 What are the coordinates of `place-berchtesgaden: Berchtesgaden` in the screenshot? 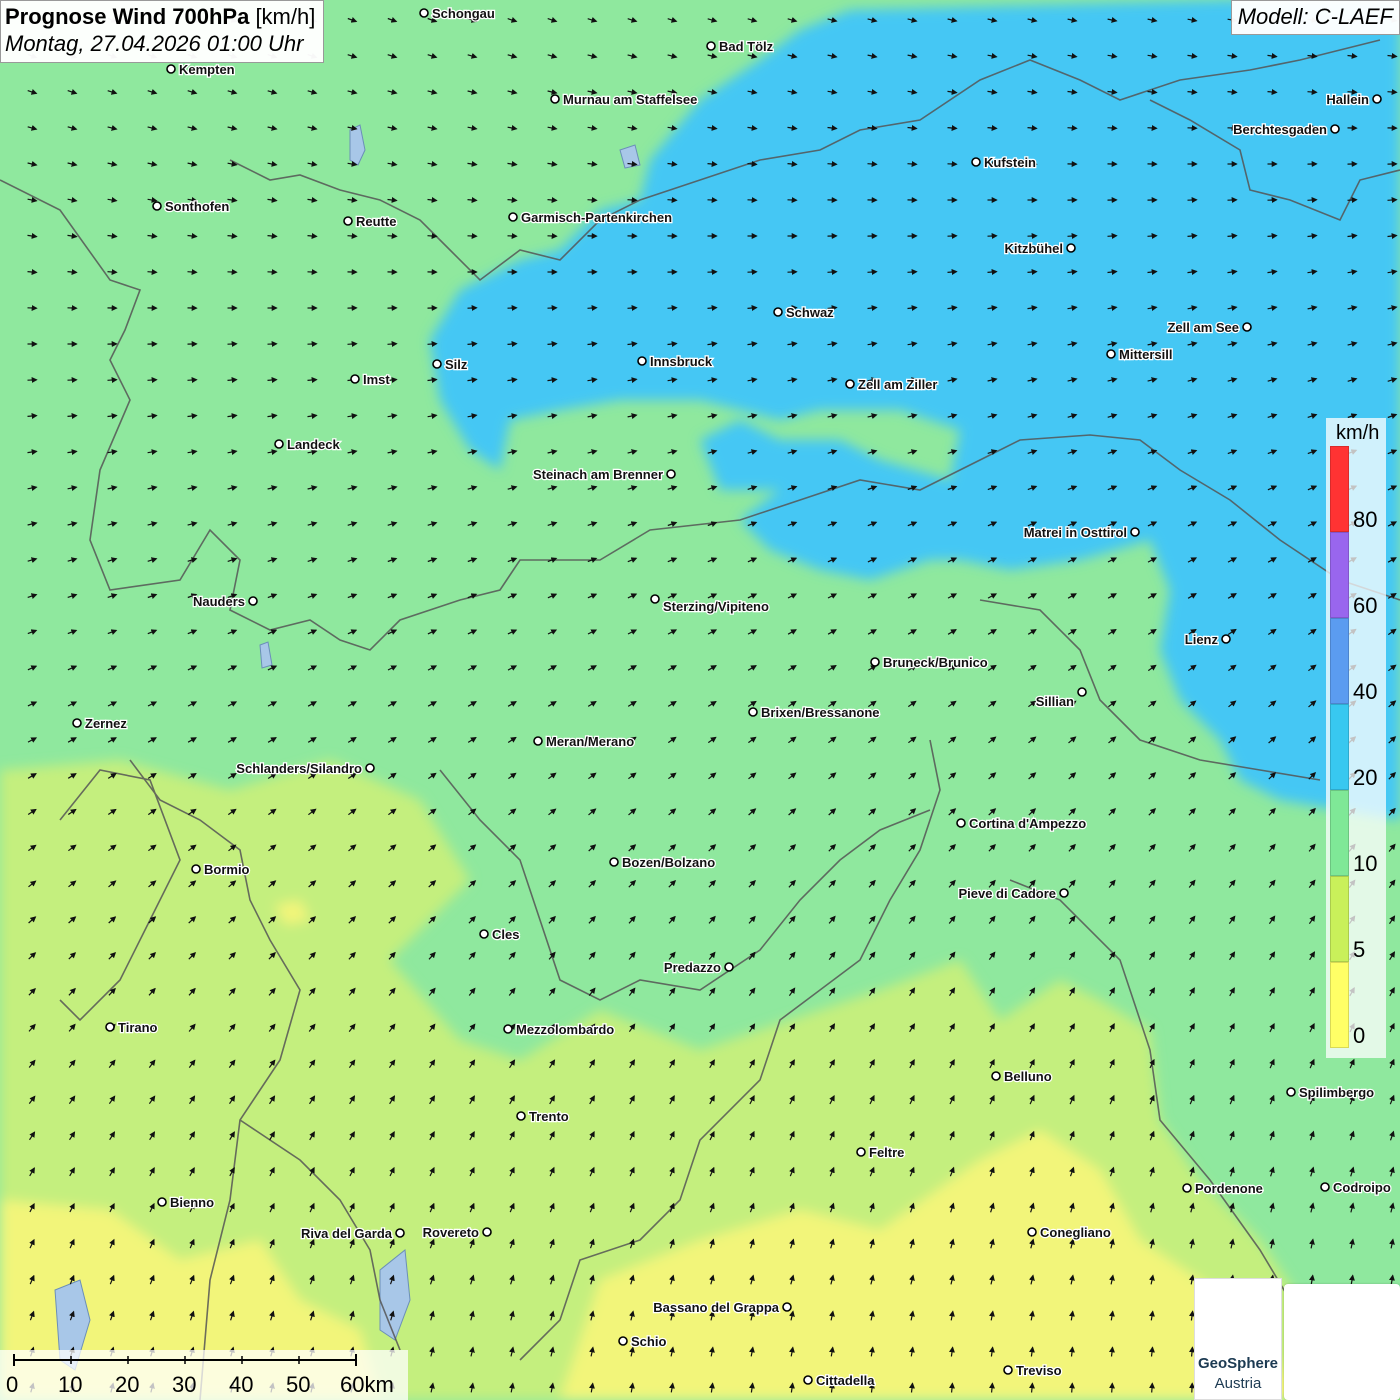 It's located at (1286, 129).